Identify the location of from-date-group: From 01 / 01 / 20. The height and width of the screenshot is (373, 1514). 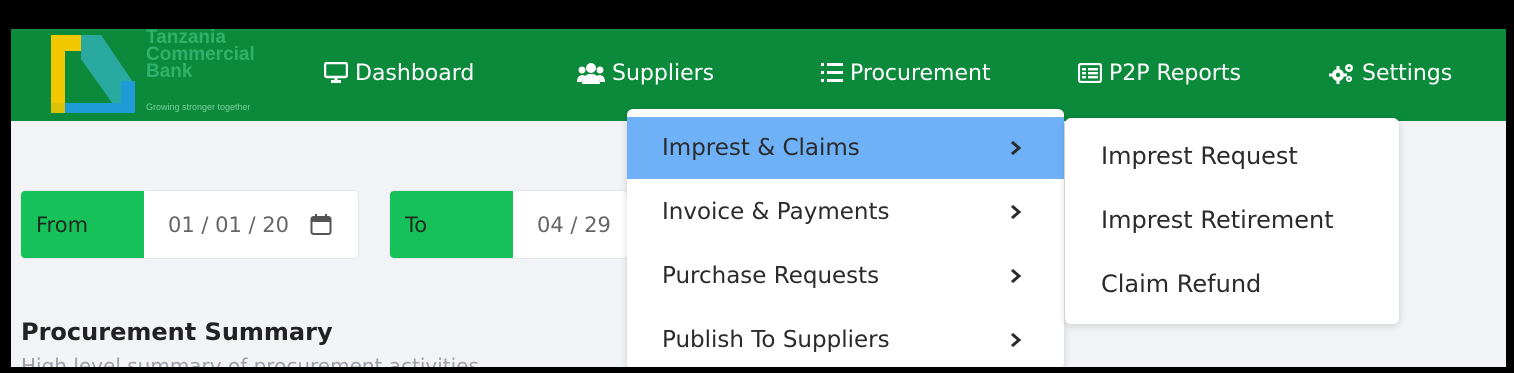
(189, 224).